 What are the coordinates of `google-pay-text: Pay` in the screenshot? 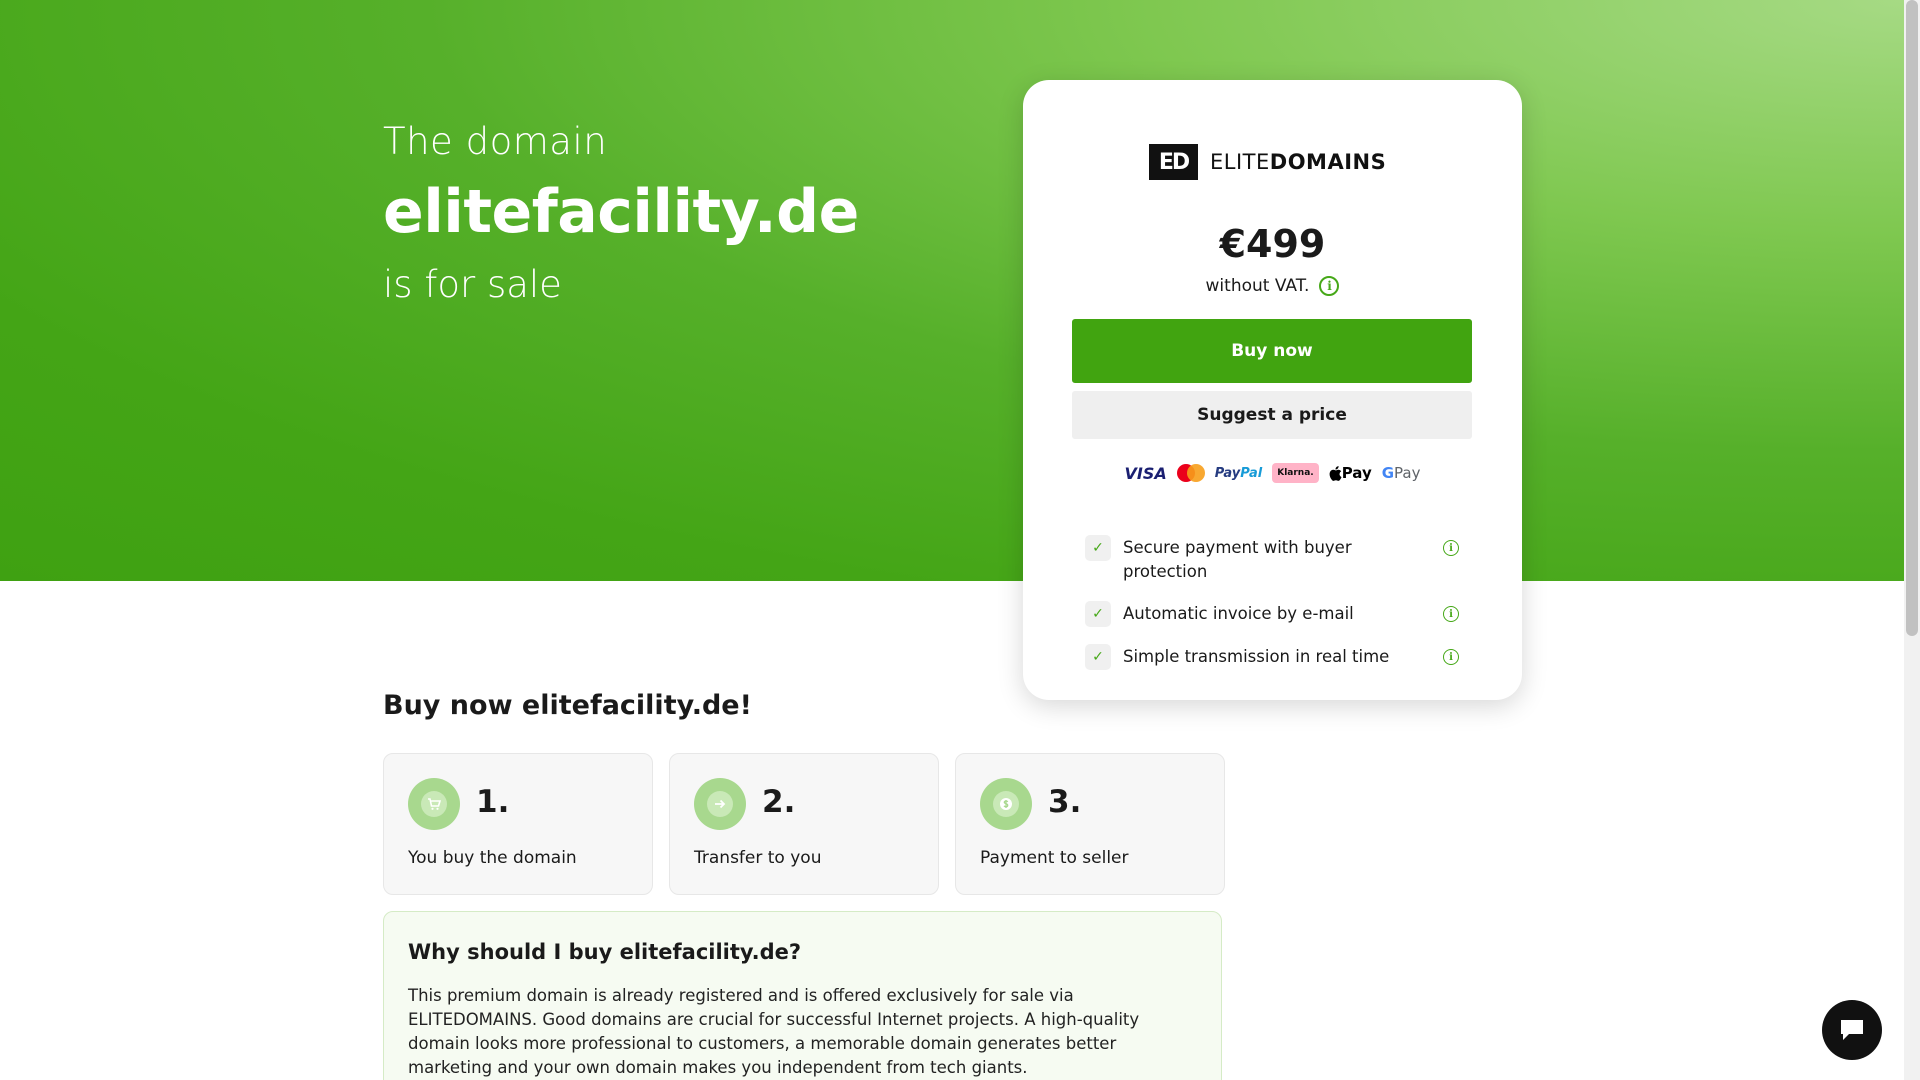 It's located at (1407, 473).